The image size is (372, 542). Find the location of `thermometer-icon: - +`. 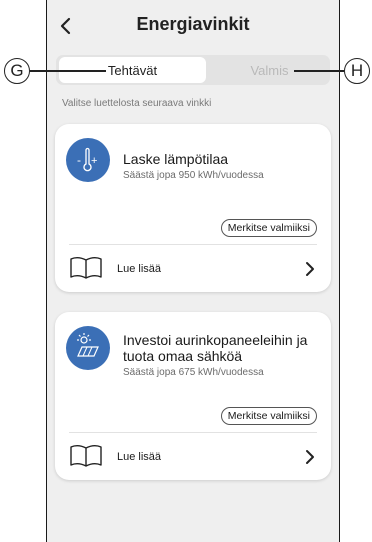

thermometer-icon: - + is located at coordinates (88, 160).